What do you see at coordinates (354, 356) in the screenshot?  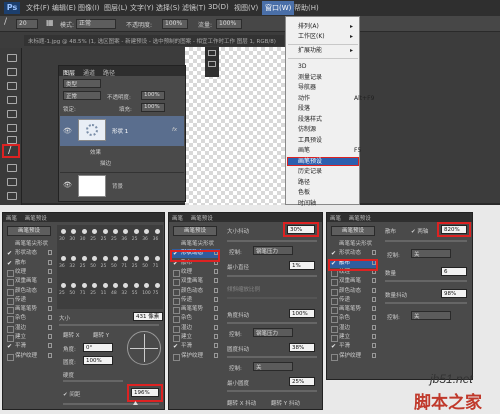 I see `brush-setting-item: 保护纹理` at bounding box center [354, 356].